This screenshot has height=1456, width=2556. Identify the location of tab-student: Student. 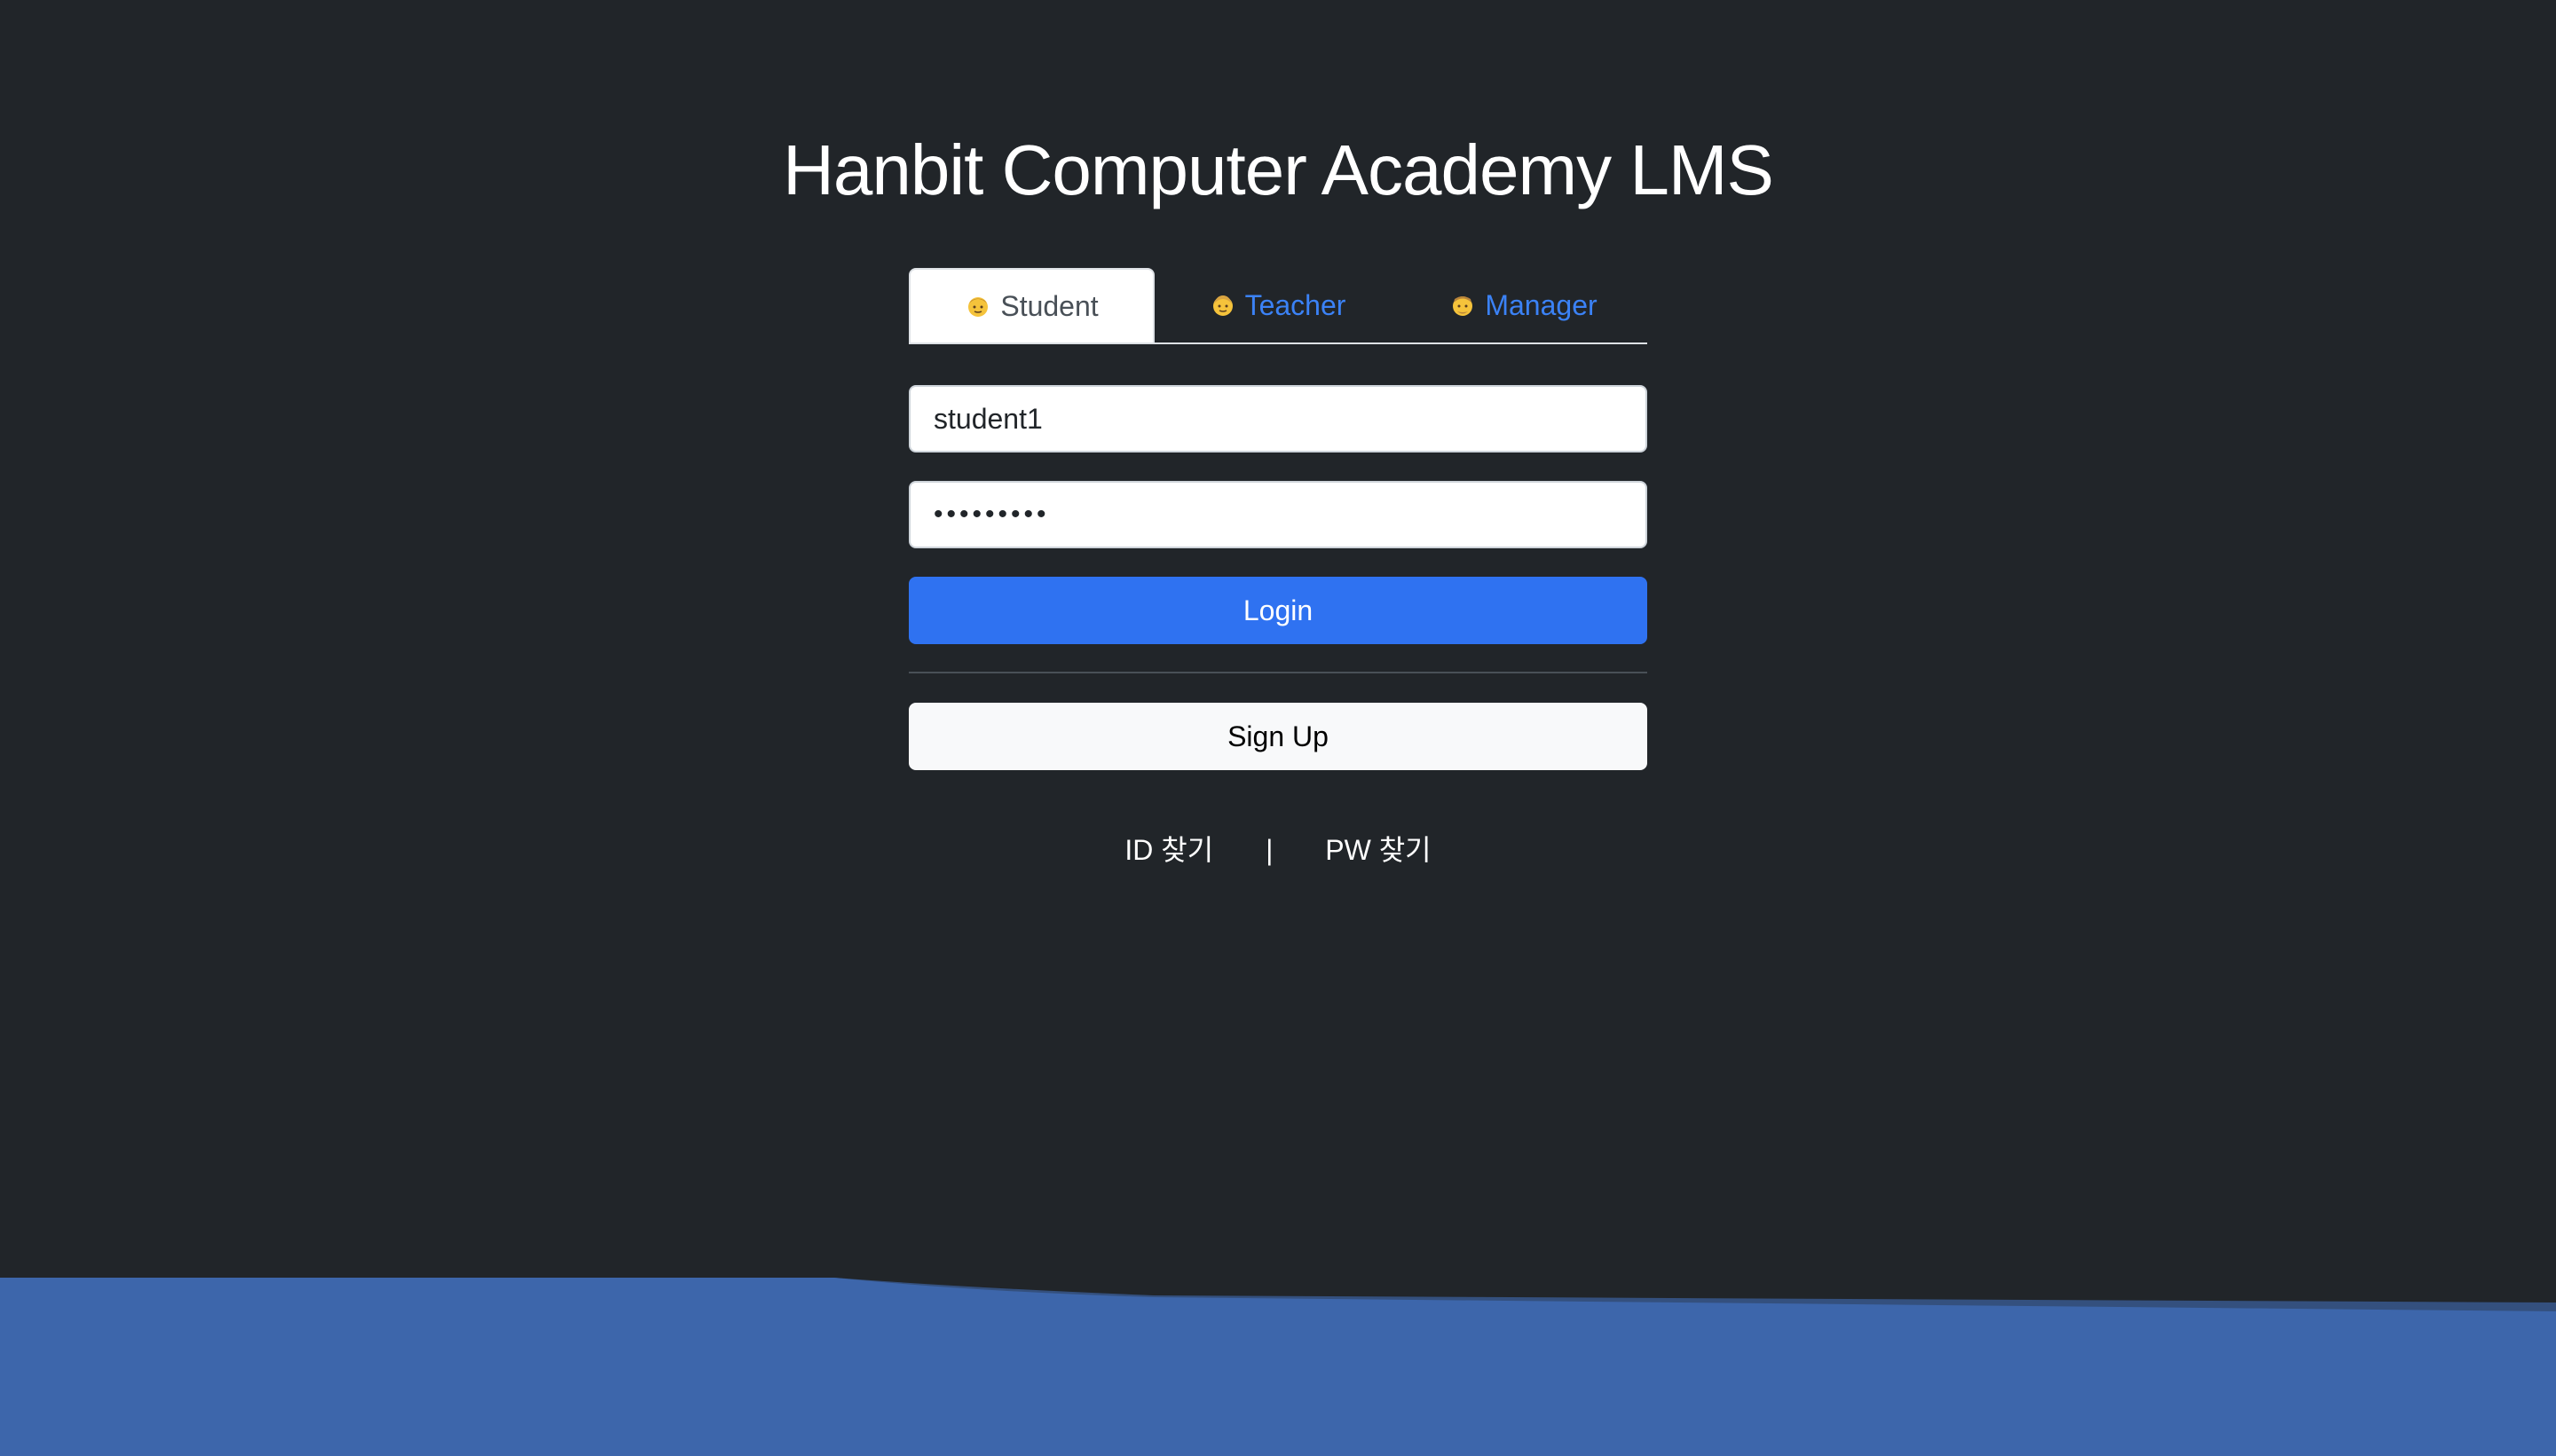
(1032, 305).